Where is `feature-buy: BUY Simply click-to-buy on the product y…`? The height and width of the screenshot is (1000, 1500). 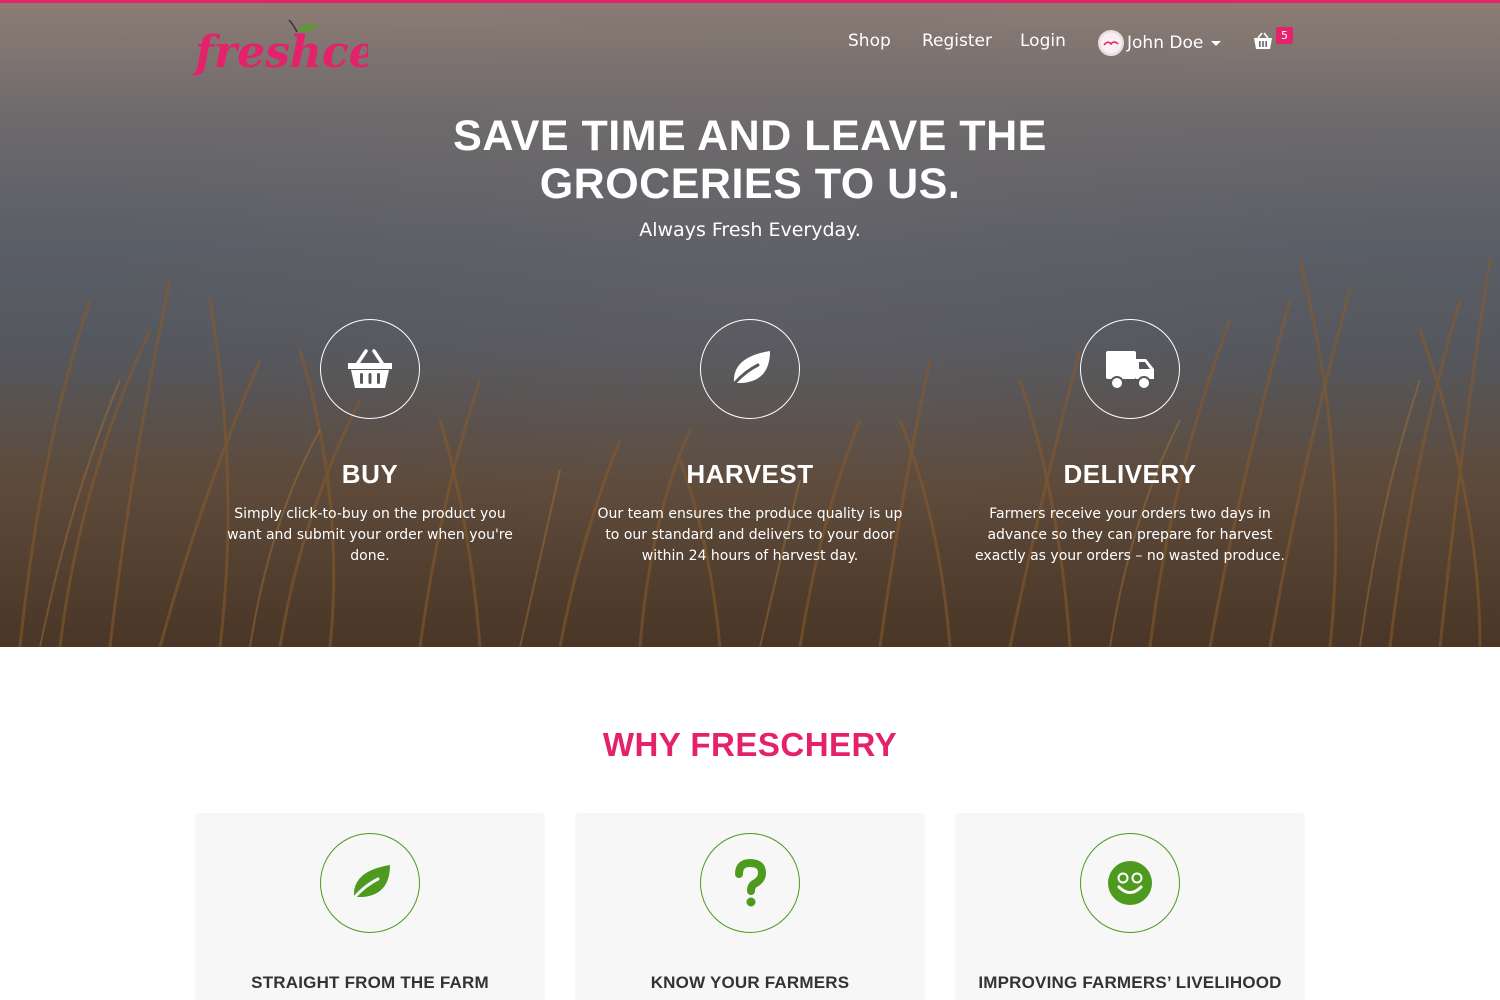
feature-buy: BUY Simply click-to-buy on the product y… is located at coordinates (370, 443).